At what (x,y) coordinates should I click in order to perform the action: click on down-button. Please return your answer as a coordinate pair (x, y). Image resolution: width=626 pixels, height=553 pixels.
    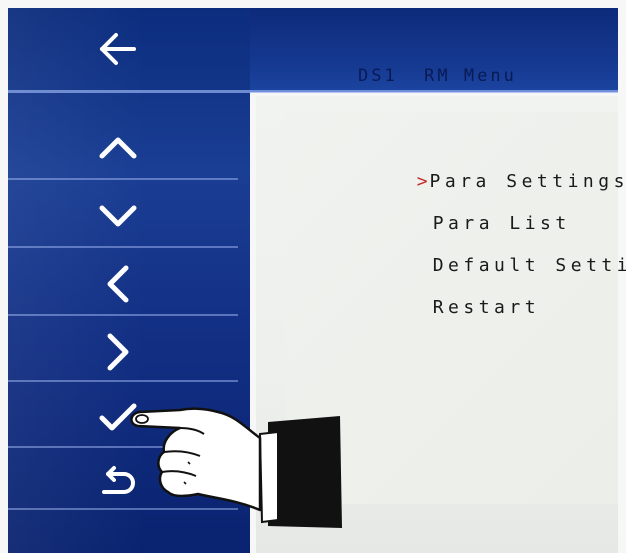
    Looking at the image, I should click on (124, 216).